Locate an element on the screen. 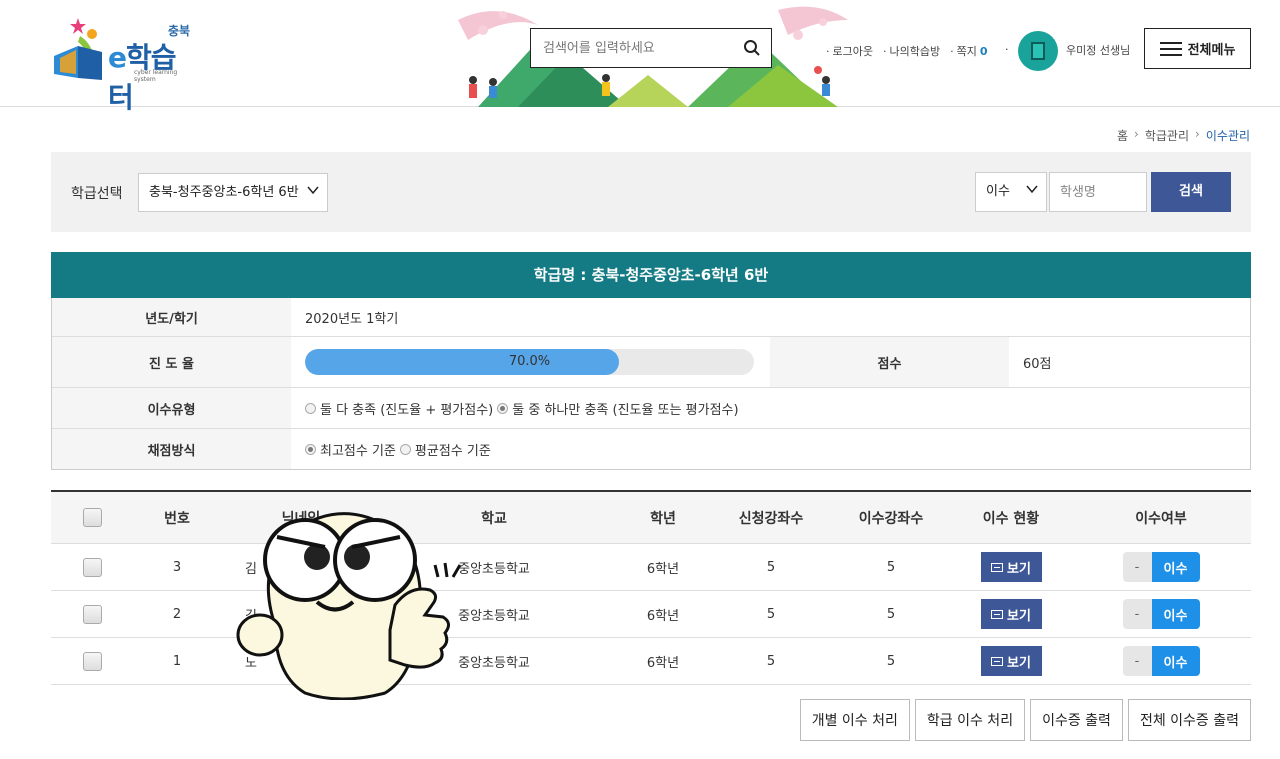 Image resolution: width=1280 pixels, height=759 pixels. completion-type-select: 이수 is located at coordinates (1011, 192).